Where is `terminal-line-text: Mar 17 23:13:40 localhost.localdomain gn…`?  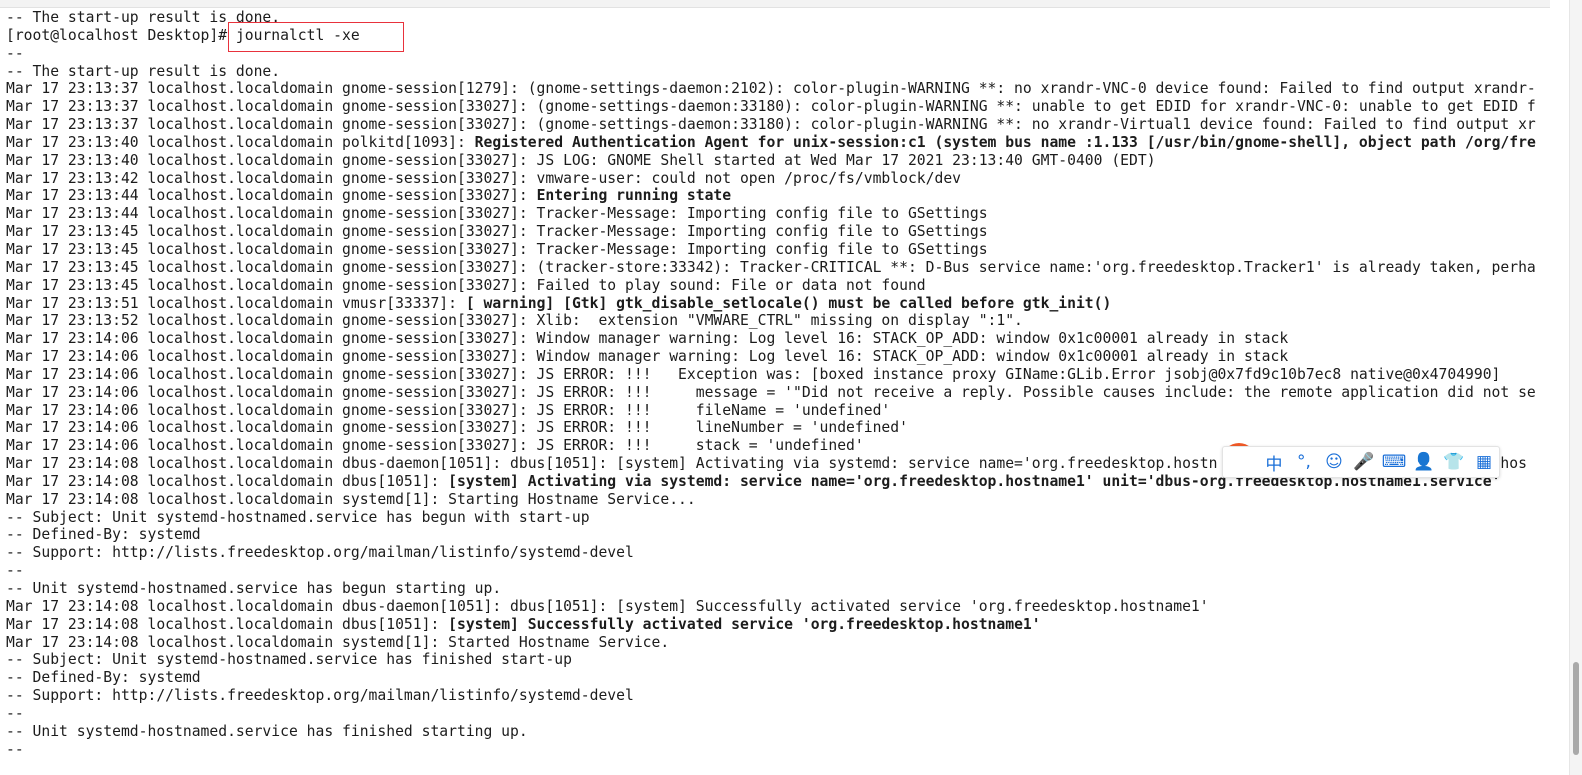
terminal-line-text: Mar 17 23:13:40 localhost.localdomain gn… is located at coordinates (581, 160).